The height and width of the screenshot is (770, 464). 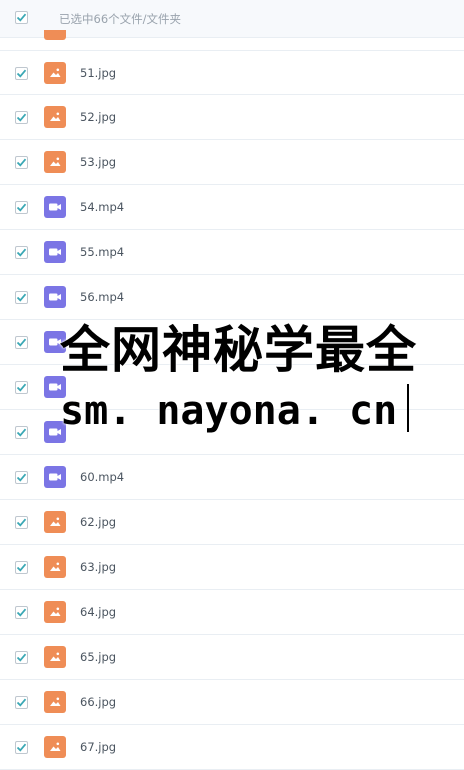 What do you see at coordinates (102, 297) in the screenshot?
I see `file-name: 56.mp4` at bounding box center [102, 297].